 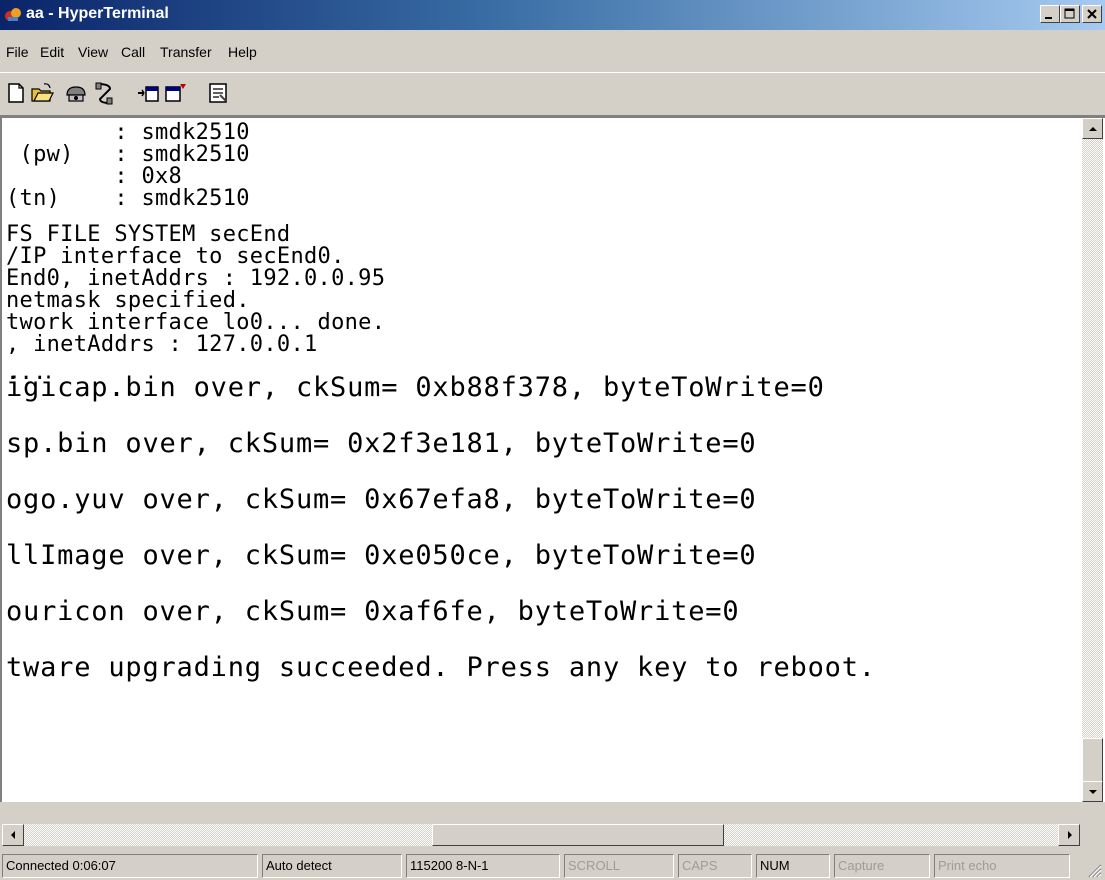 I want to click on status-detect: Auto detect, so click(x=332, y=866).